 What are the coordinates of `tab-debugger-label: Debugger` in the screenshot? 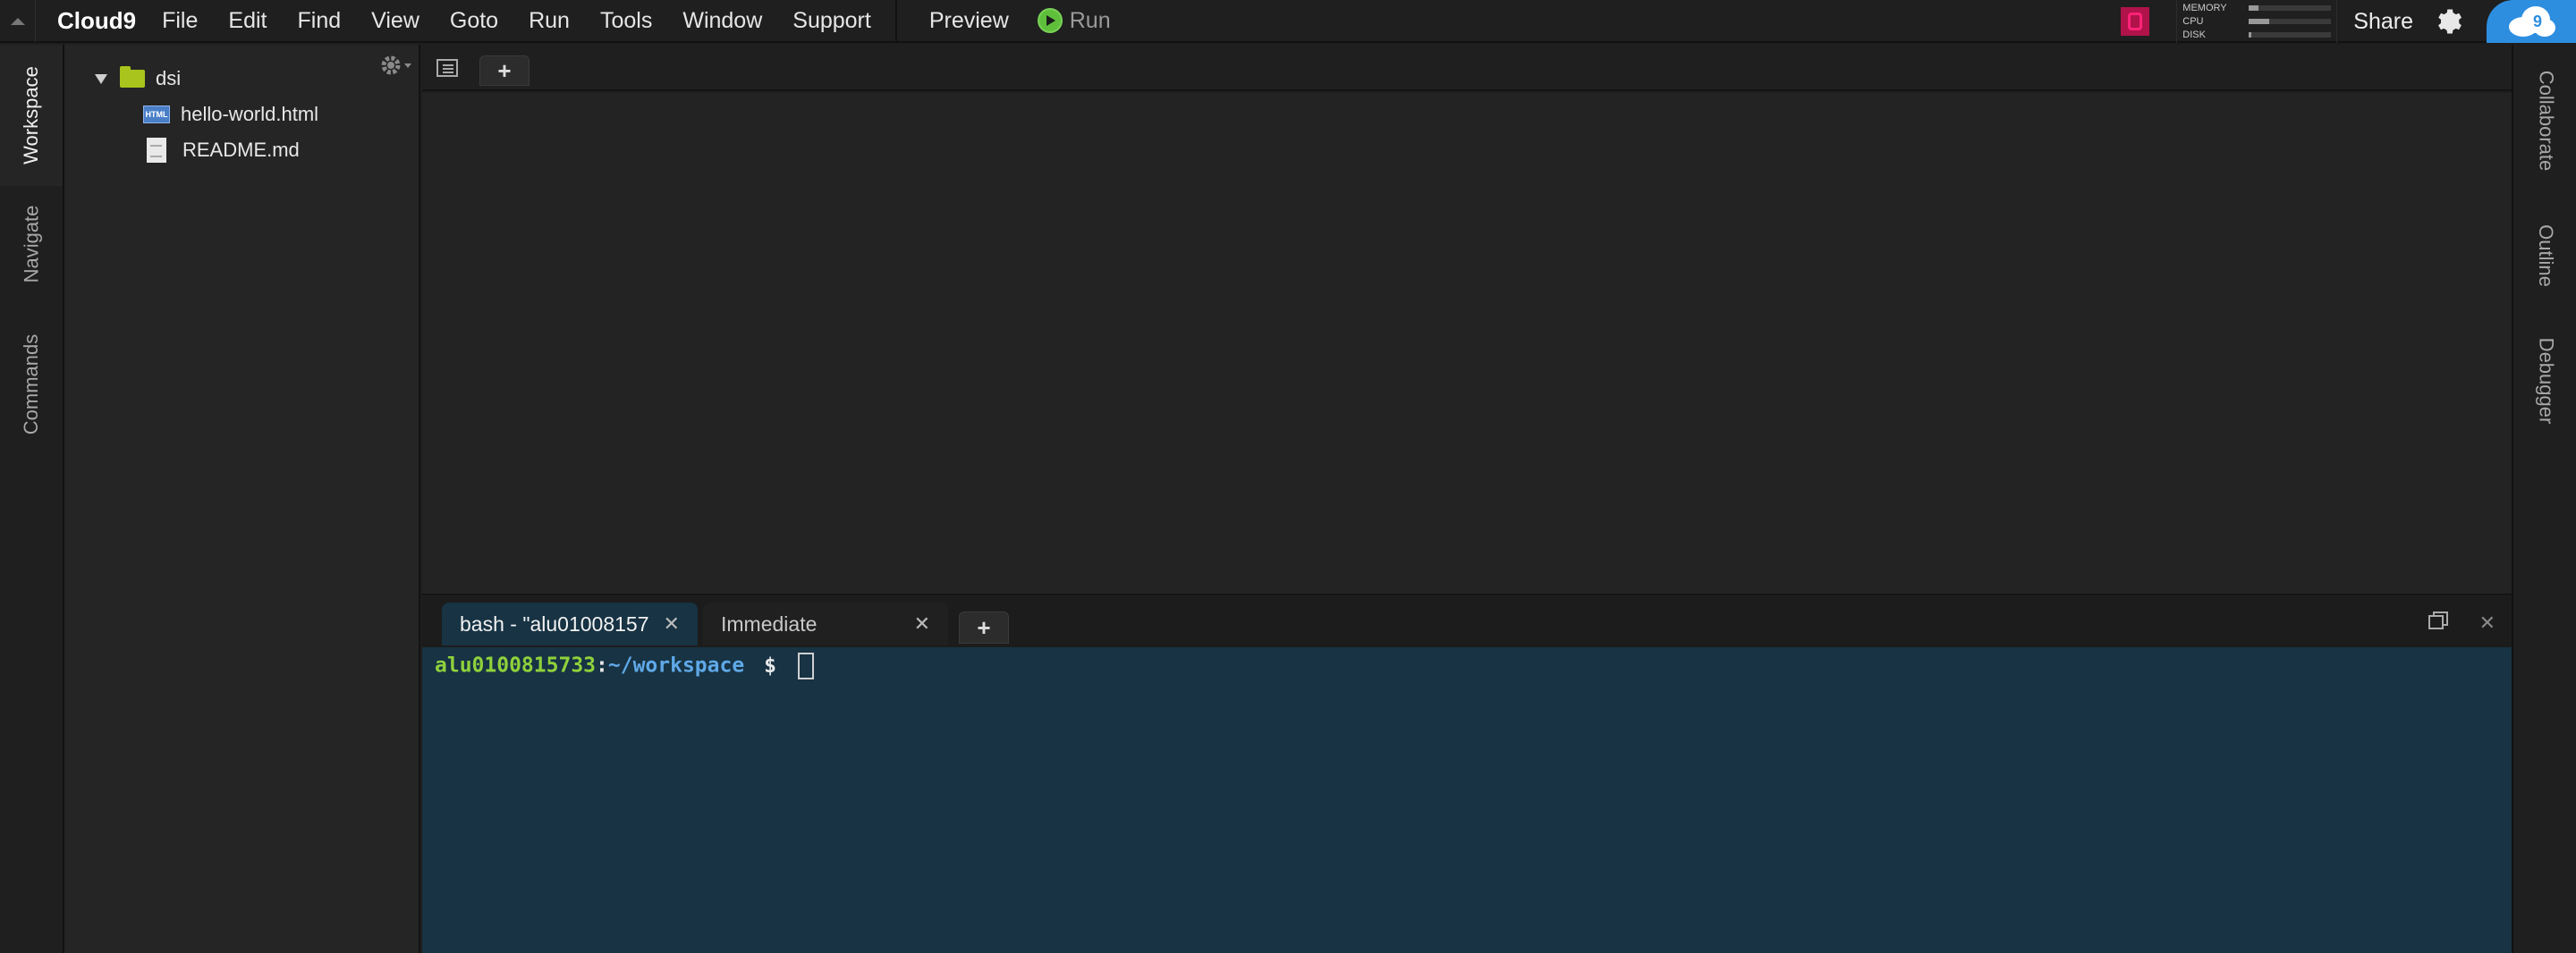 It's located at (2546, 381).